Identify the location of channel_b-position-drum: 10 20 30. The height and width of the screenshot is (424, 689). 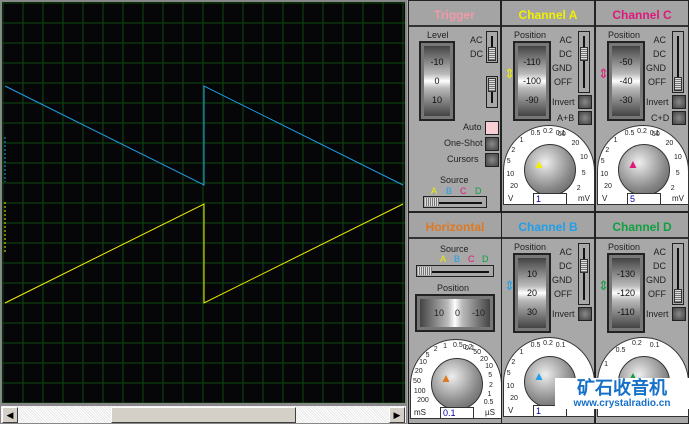
(532, 293).